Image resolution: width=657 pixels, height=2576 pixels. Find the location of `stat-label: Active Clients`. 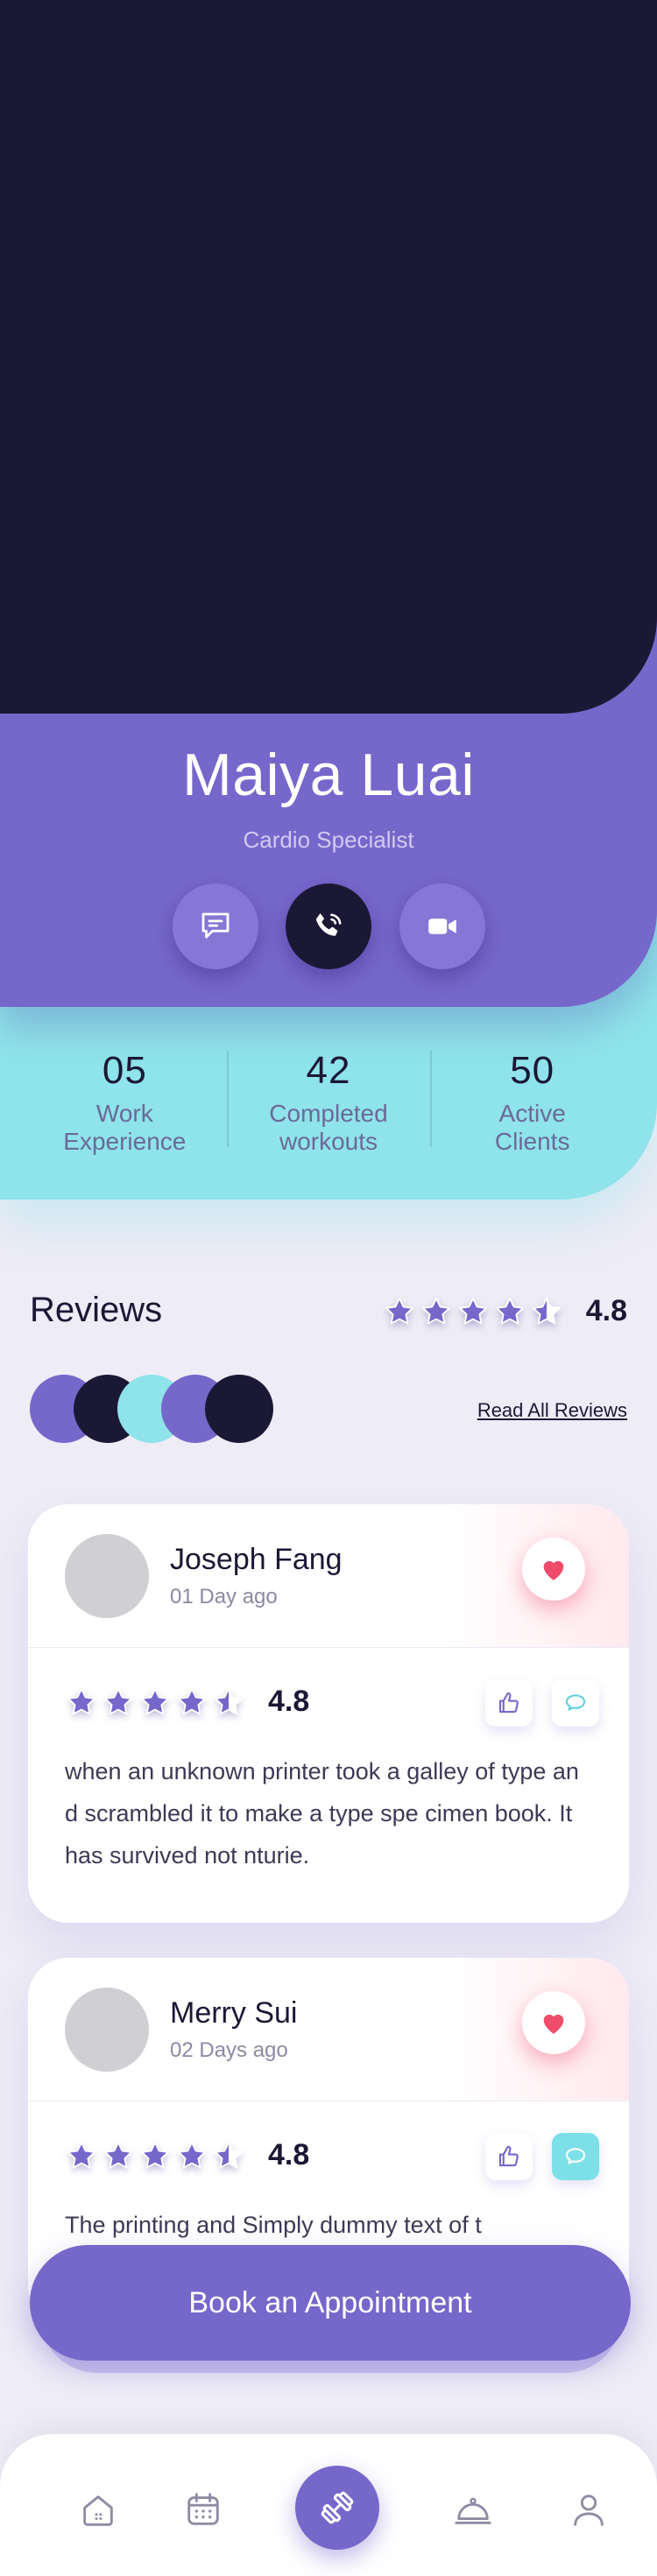

stat-label: Active Clients is located at coordinates (532, 1128).